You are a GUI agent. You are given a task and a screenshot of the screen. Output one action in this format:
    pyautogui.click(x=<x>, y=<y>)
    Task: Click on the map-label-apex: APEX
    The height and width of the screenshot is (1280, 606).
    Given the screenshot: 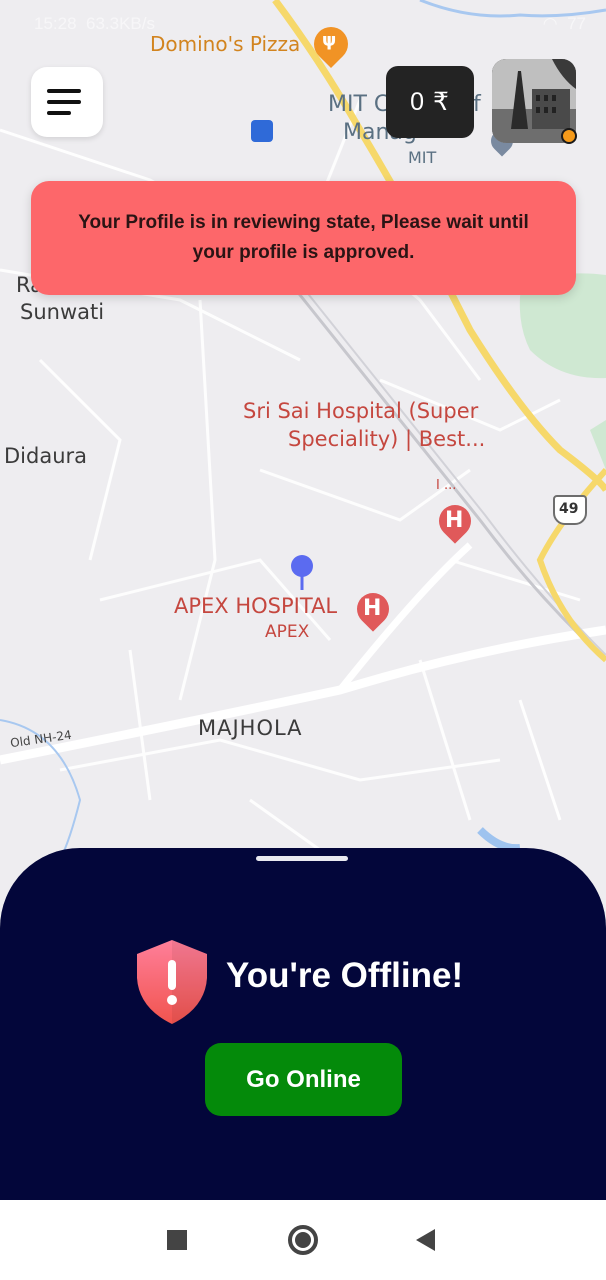 What is the action you would take?
    pyautogui.click(x=287, y=632)
    